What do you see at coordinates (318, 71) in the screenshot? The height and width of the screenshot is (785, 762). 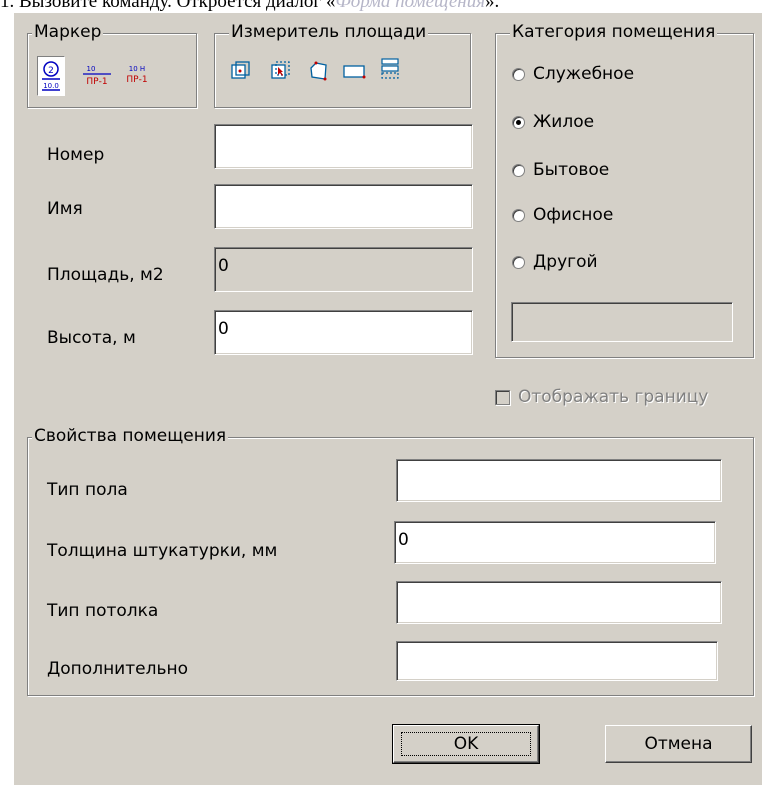 I see `area-polyline-icon` at bounding box center [318, 71].